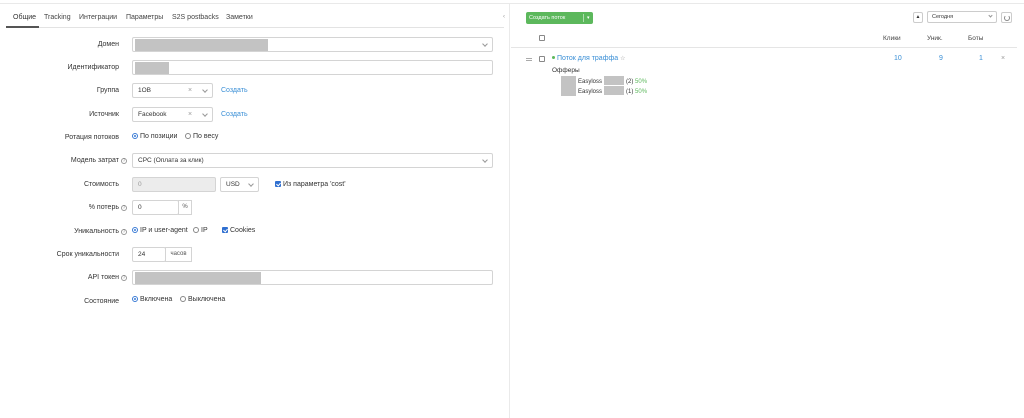 The image size is (1024, 418). Describe the element at coordinates (107, 90) in the screenshot. I see `group-label: Группа` at that location.